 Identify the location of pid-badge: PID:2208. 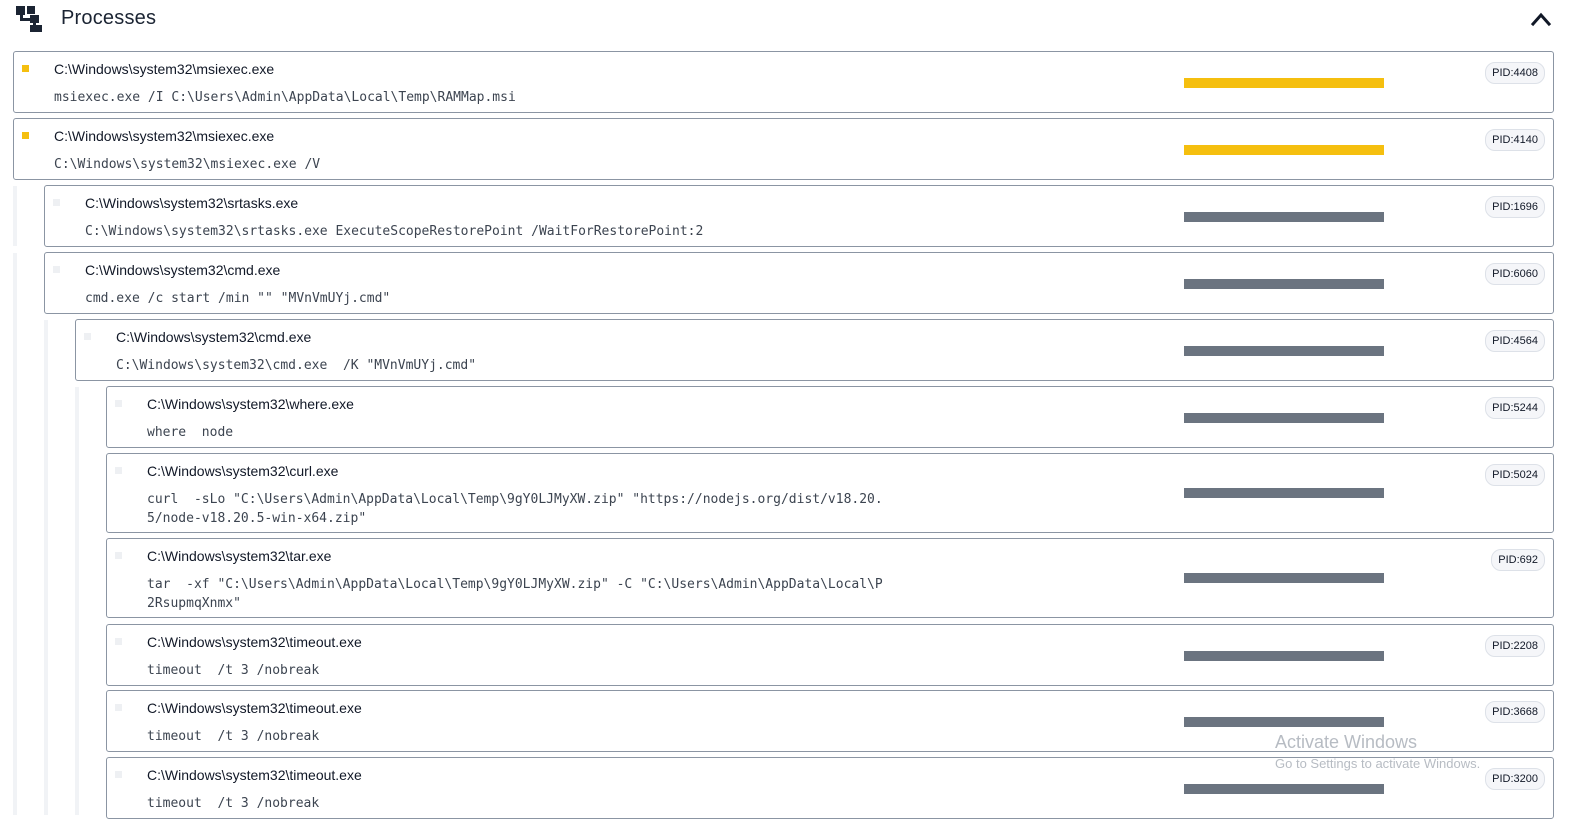
(1515, 646).